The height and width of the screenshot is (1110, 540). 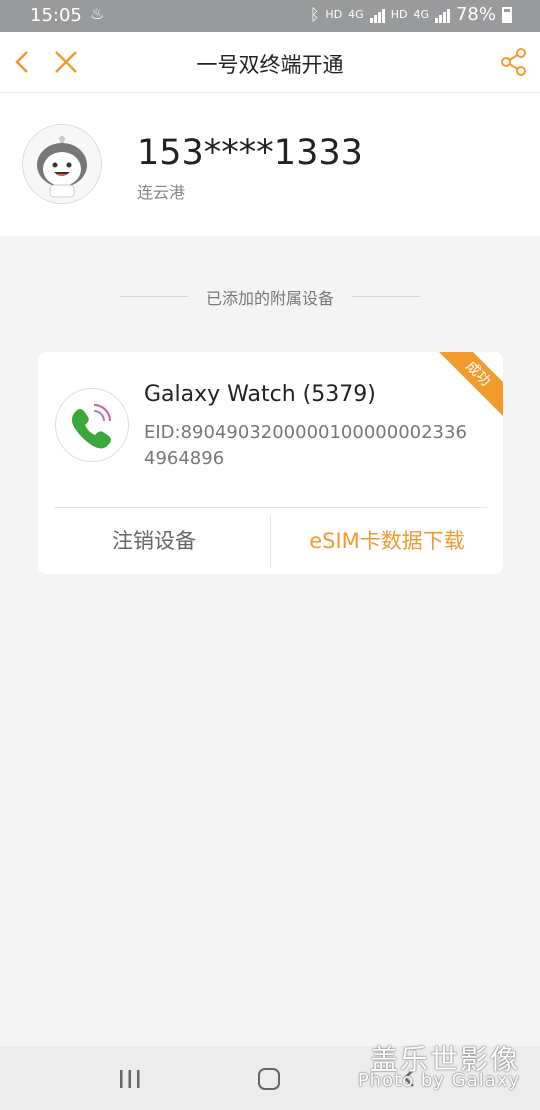 I want to click on recent-apps-icon, so click(x=130, y=1079).